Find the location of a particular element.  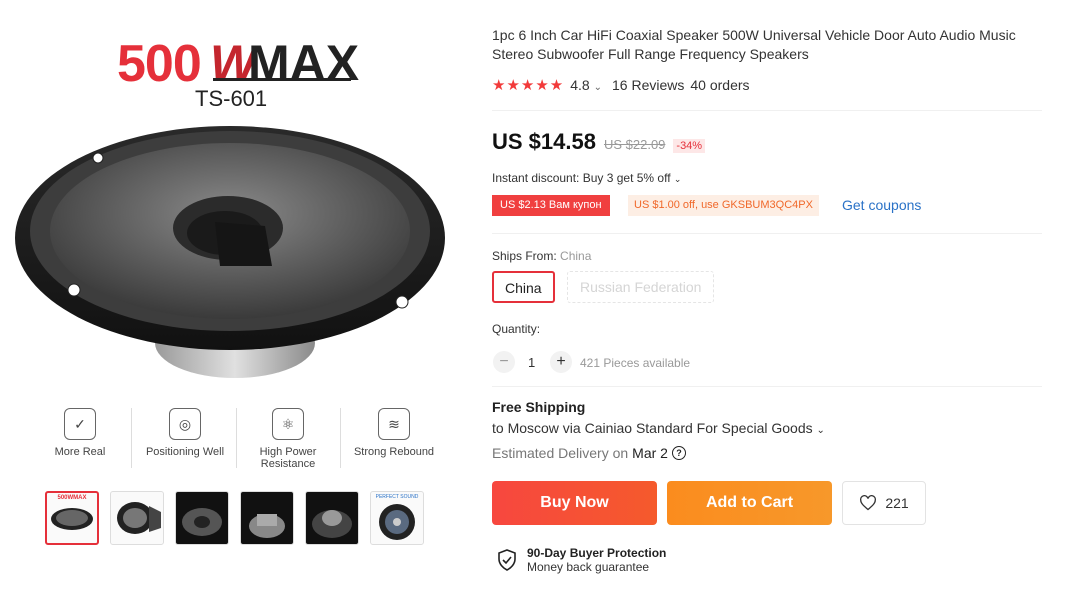

feature-high-power-resistance: ⚛ High Power Resistance is located at coordinates (288, 439).